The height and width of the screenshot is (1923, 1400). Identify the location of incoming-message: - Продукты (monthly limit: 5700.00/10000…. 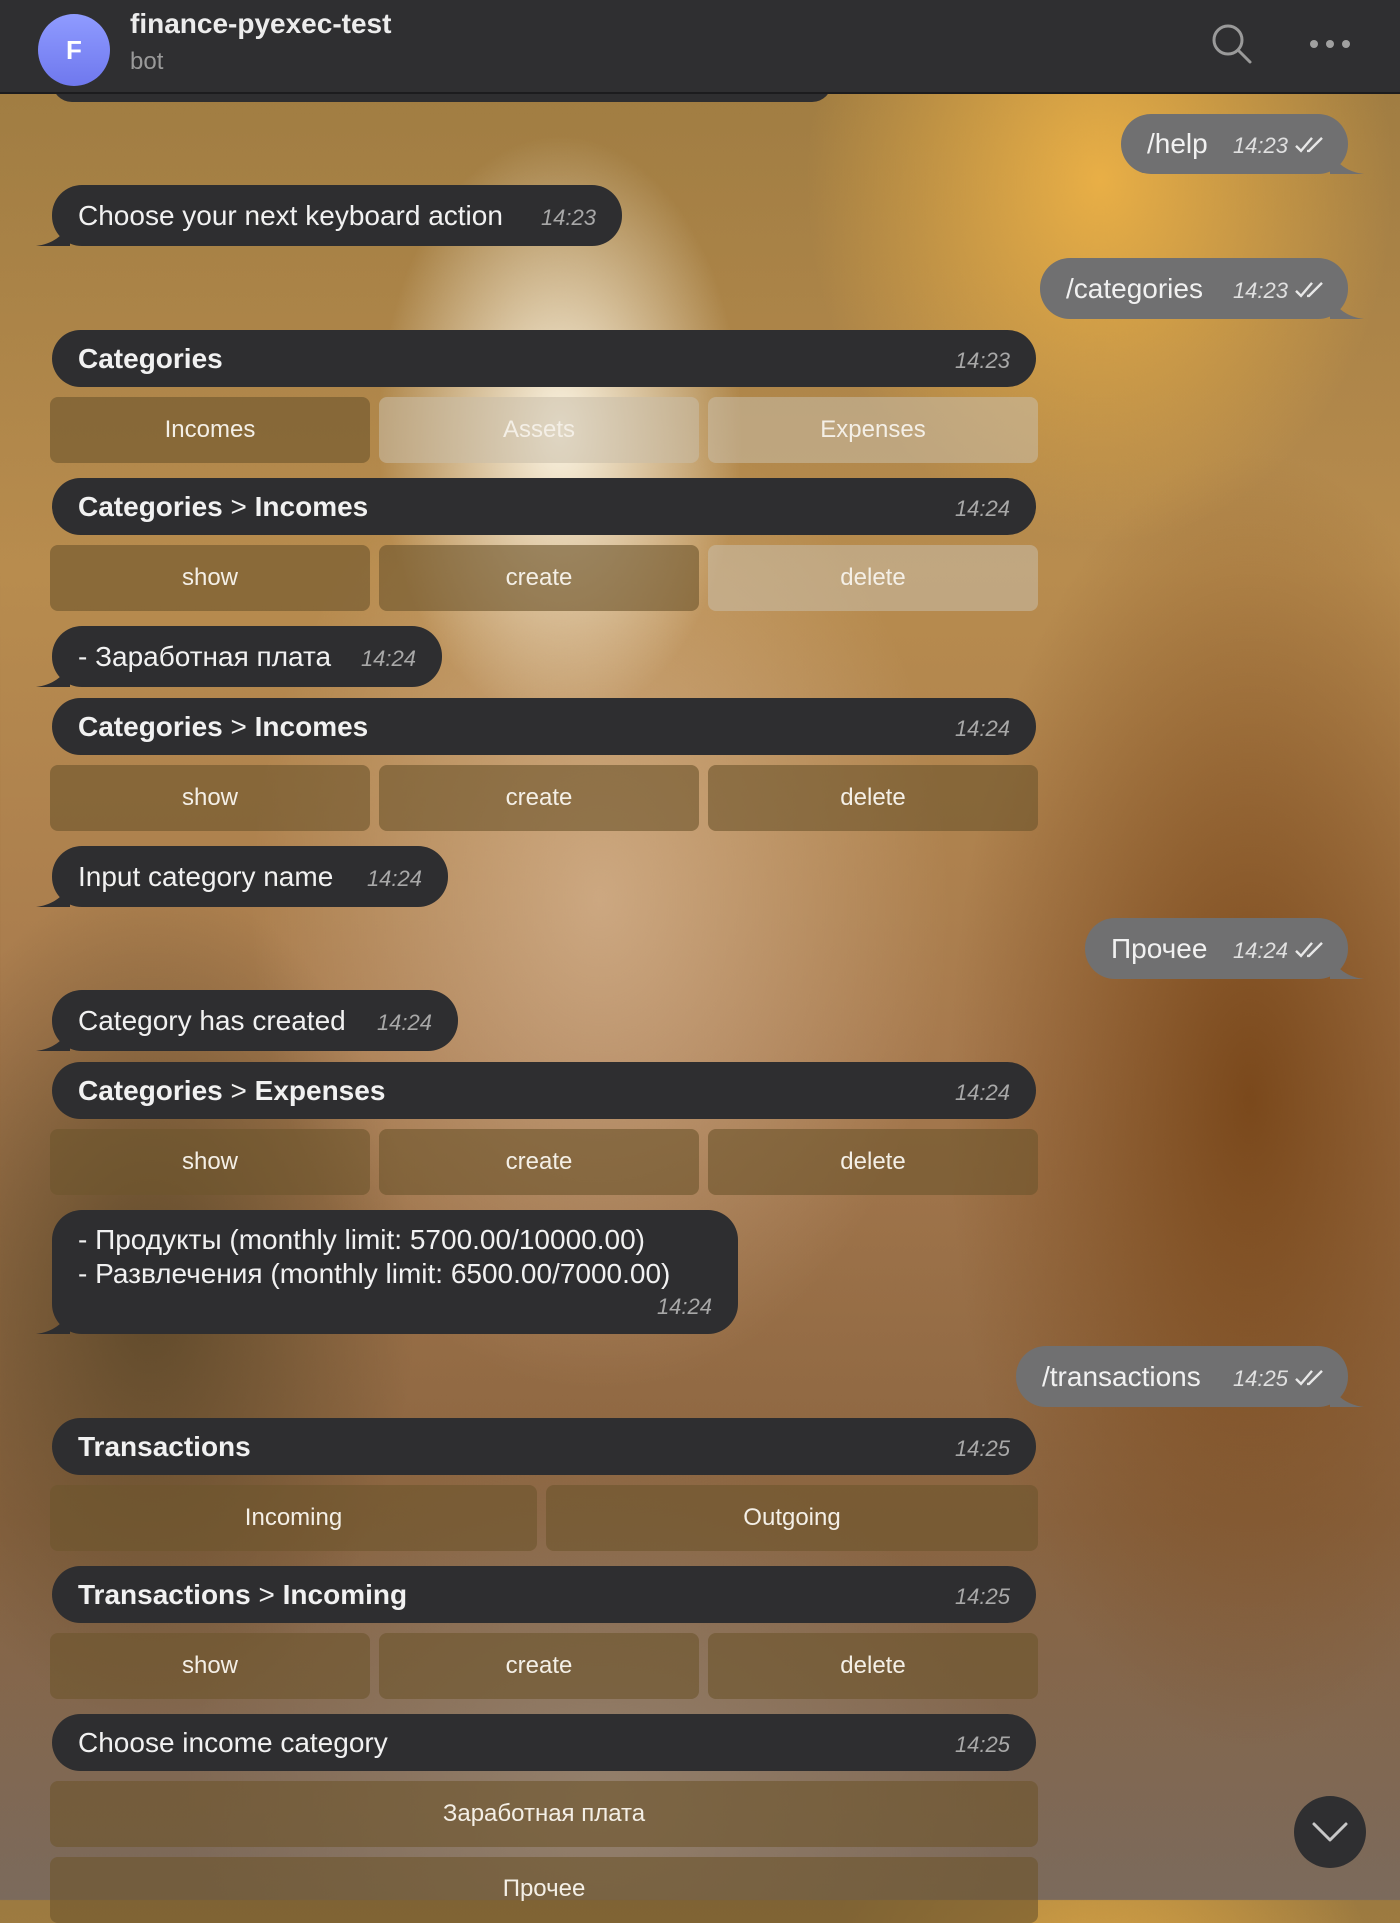
(387, 1272).